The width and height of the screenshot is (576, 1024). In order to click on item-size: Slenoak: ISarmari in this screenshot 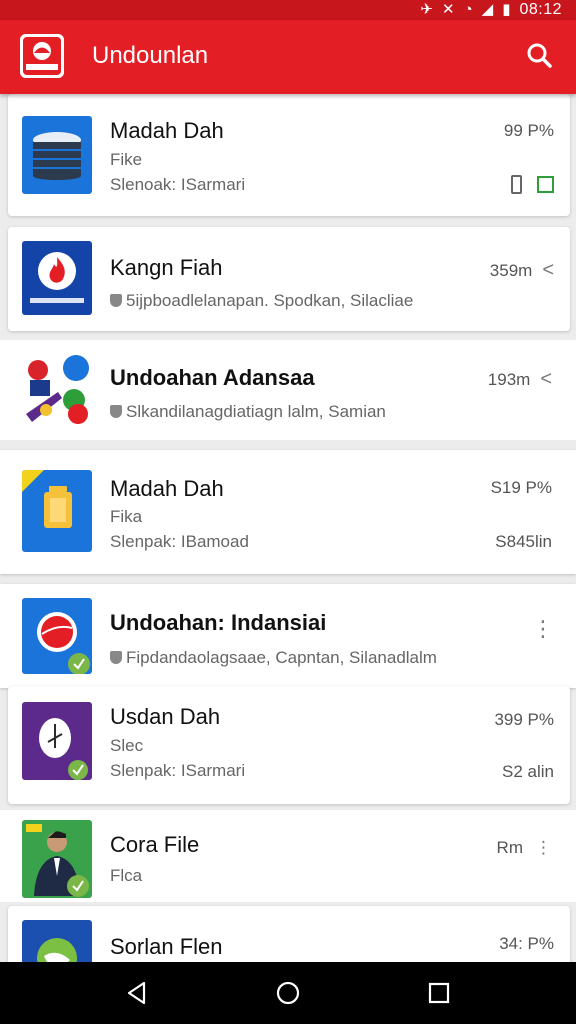, I will do `click(178, 184)`.